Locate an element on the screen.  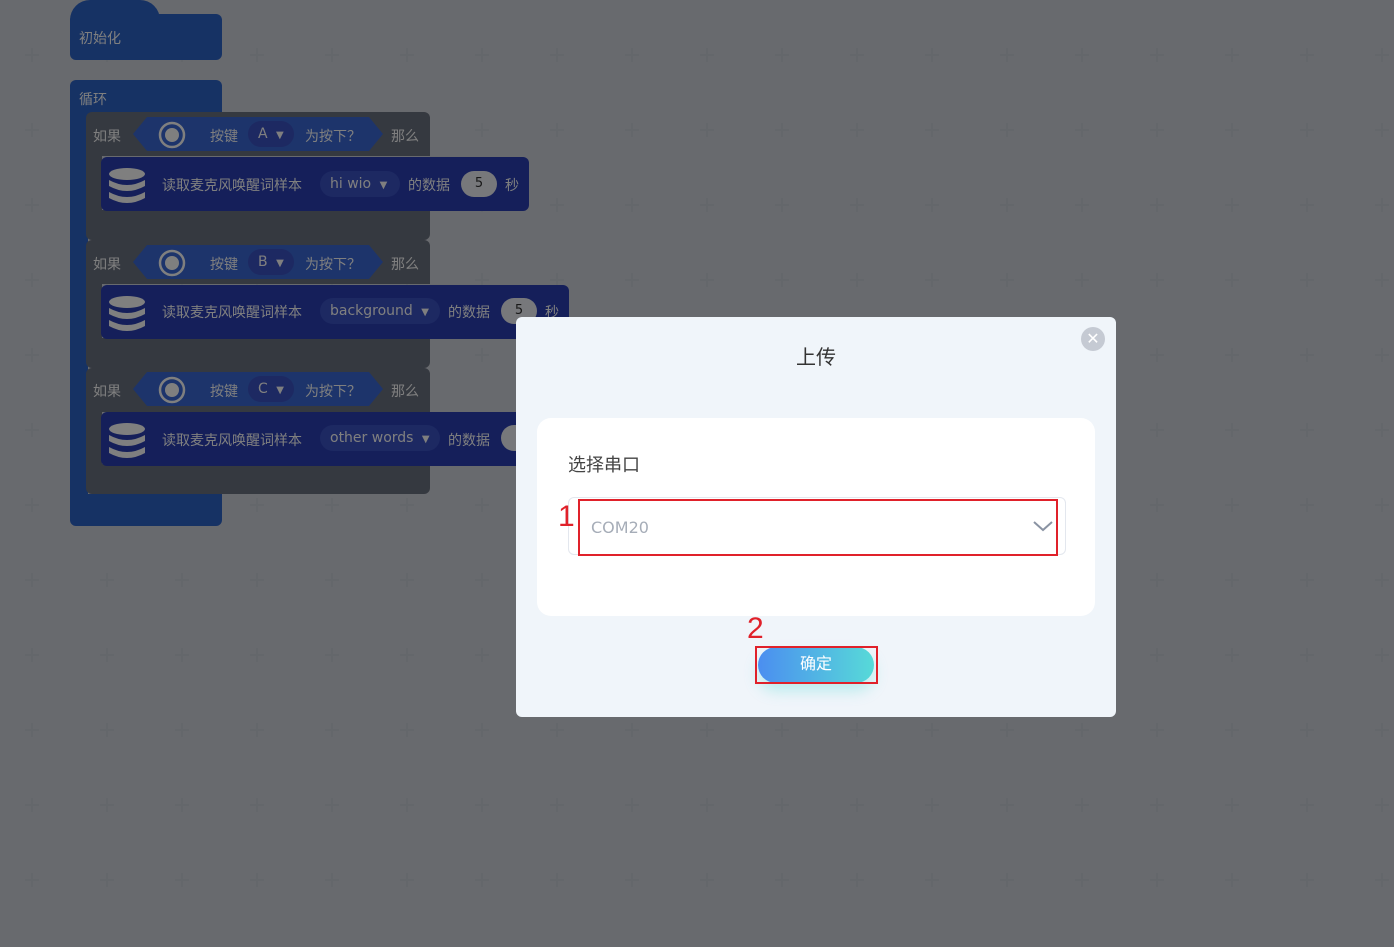
dialog-title: 上传 is located at coordinates (816, 357).